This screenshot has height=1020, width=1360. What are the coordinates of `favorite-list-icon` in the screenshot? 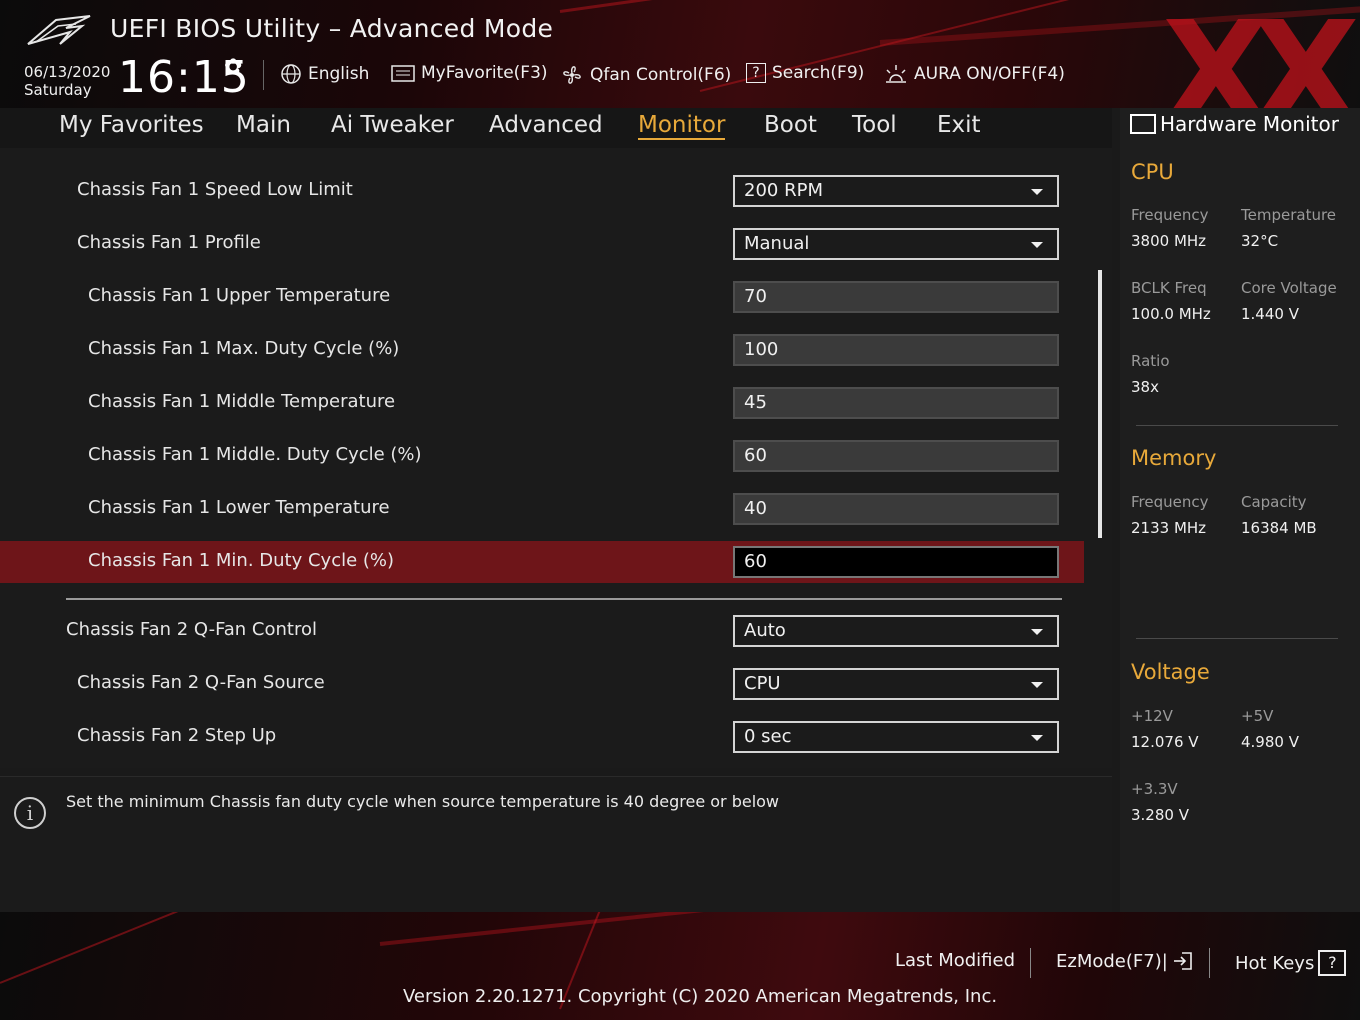 It's located at (403, 73).